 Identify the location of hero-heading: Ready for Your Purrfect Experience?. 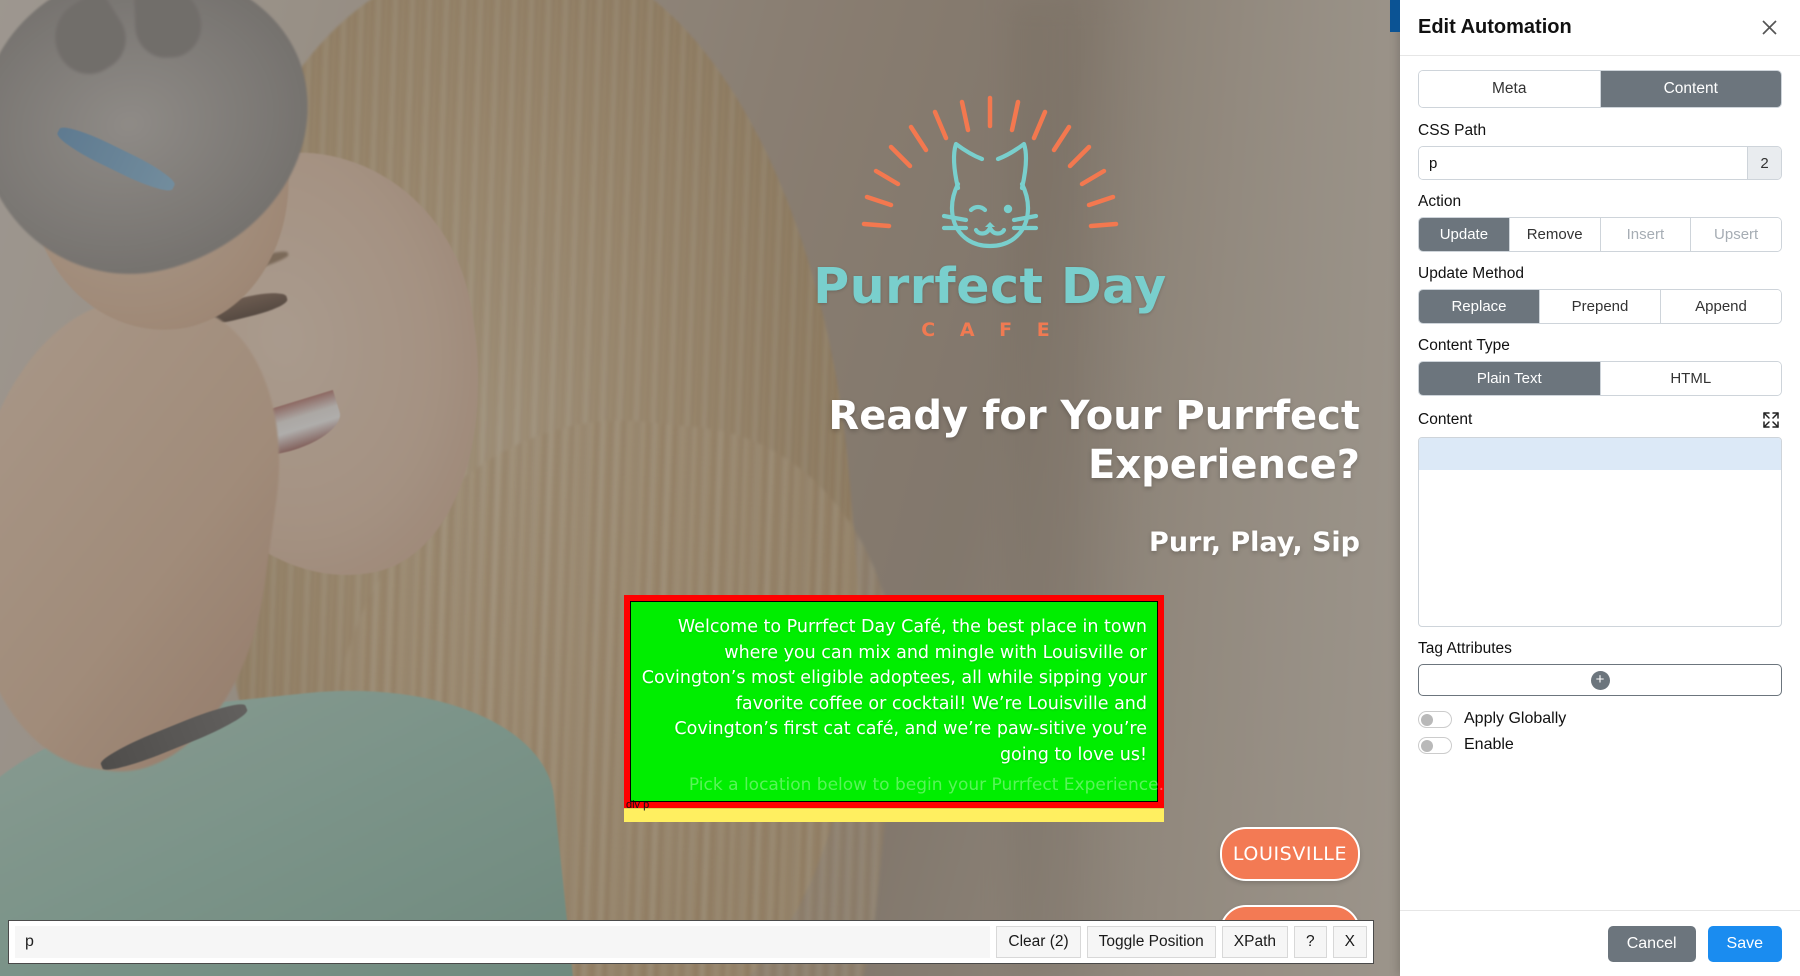
(1094, 440).